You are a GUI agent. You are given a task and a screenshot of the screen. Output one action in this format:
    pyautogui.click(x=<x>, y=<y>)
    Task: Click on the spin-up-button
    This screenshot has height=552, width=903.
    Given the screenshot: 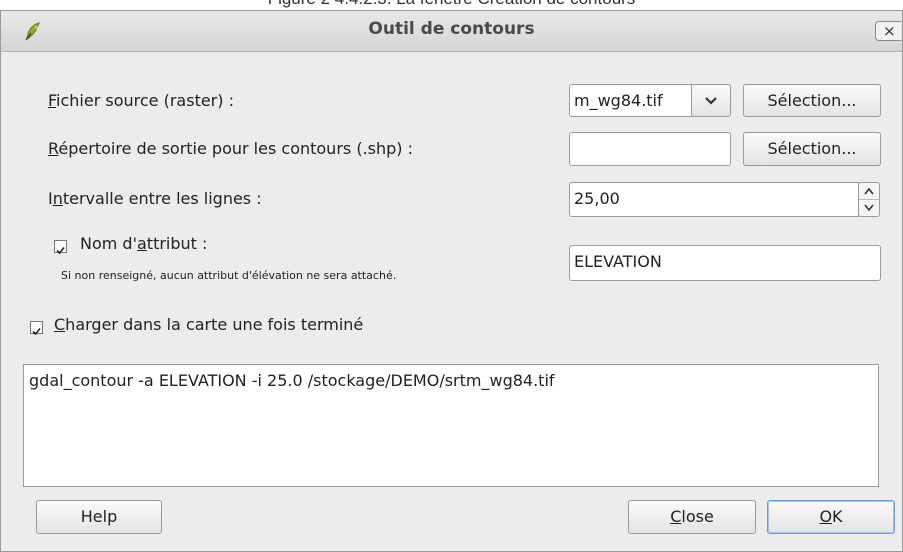 What is the action you would take?
    pyautogui.click(x=869, y=191)
    